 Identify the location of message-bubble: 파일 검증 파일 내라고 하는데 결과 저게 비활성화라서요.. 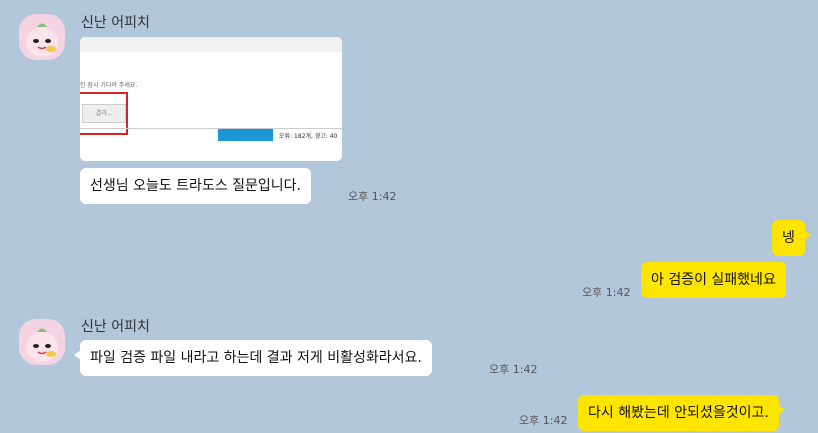
(253, 358).